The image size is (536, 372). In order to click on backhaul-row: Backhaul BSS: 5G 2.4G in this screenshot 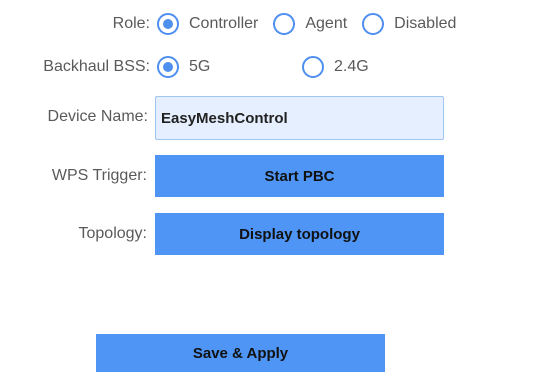, I will do `click(268, 68)`.